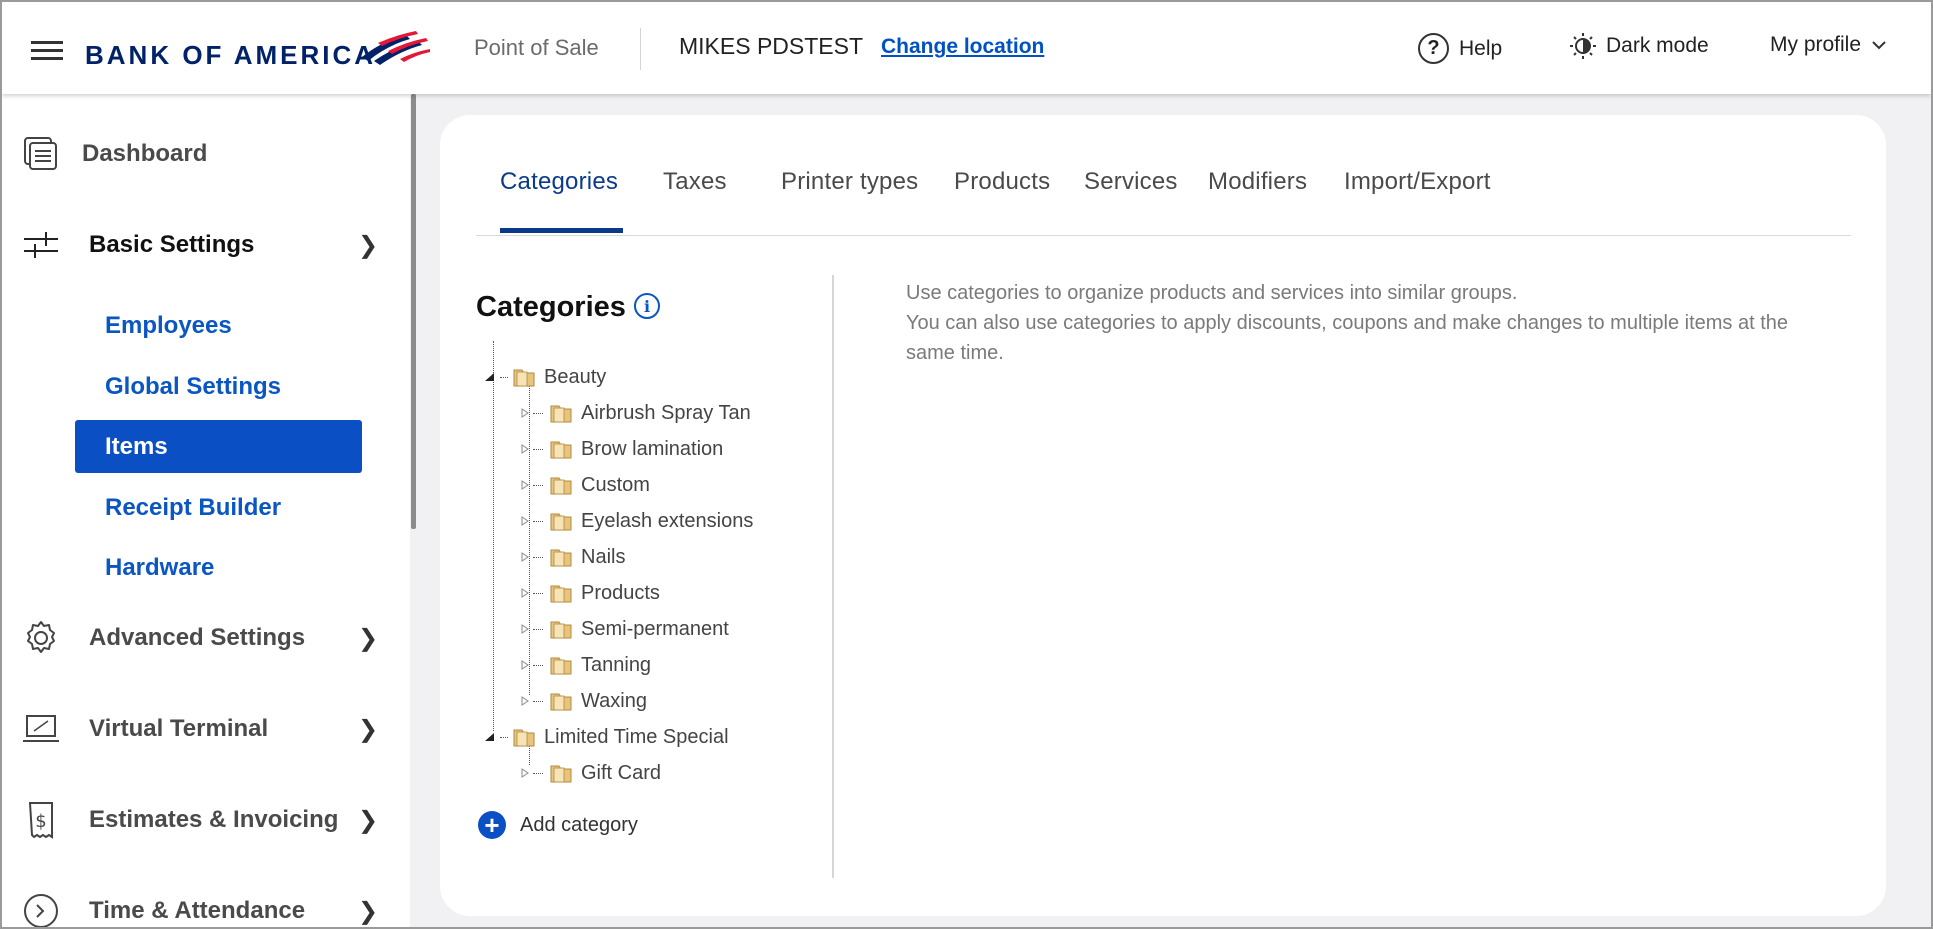 Image resolution: width=1933 pixels, height=929 pixels. I want to click on sidebar-subitem-hardware: Hardware, so click(218, 567).